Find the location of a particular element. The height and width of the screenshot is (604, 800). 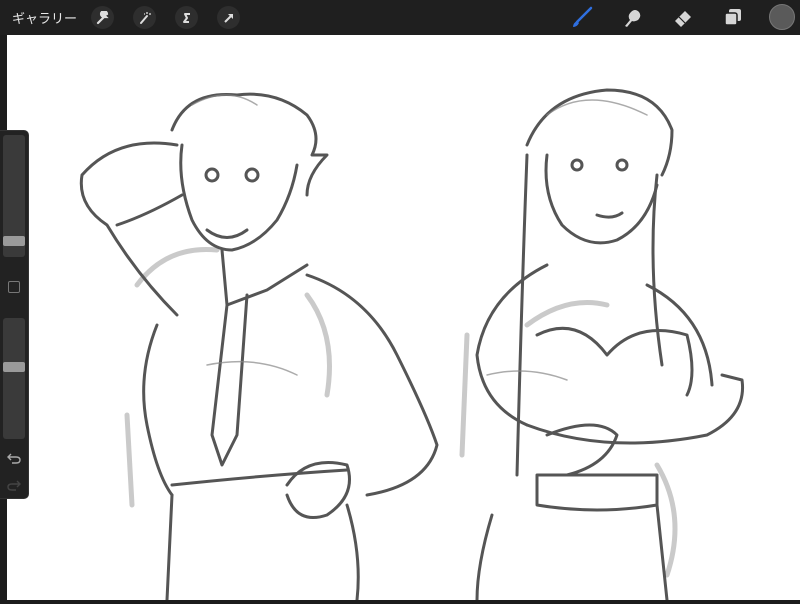

brush-icon is located at coordinates (583, 16).